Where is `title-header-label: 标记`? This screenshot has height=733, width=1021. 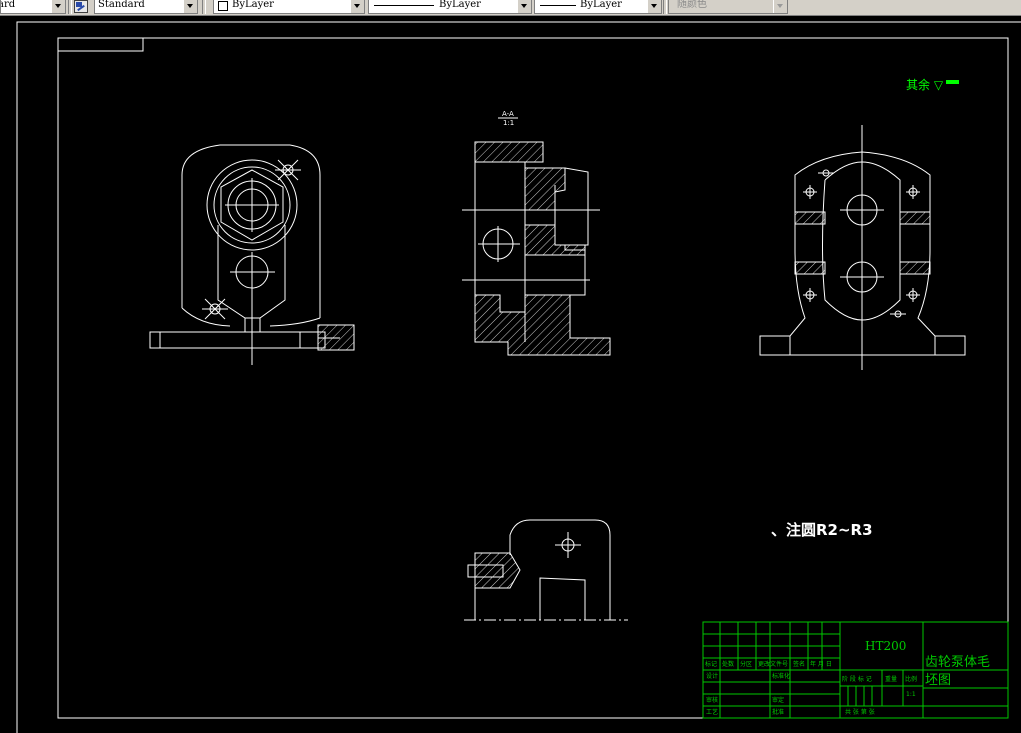
title-header-label: 标记 is located at coordinates (711, 664).